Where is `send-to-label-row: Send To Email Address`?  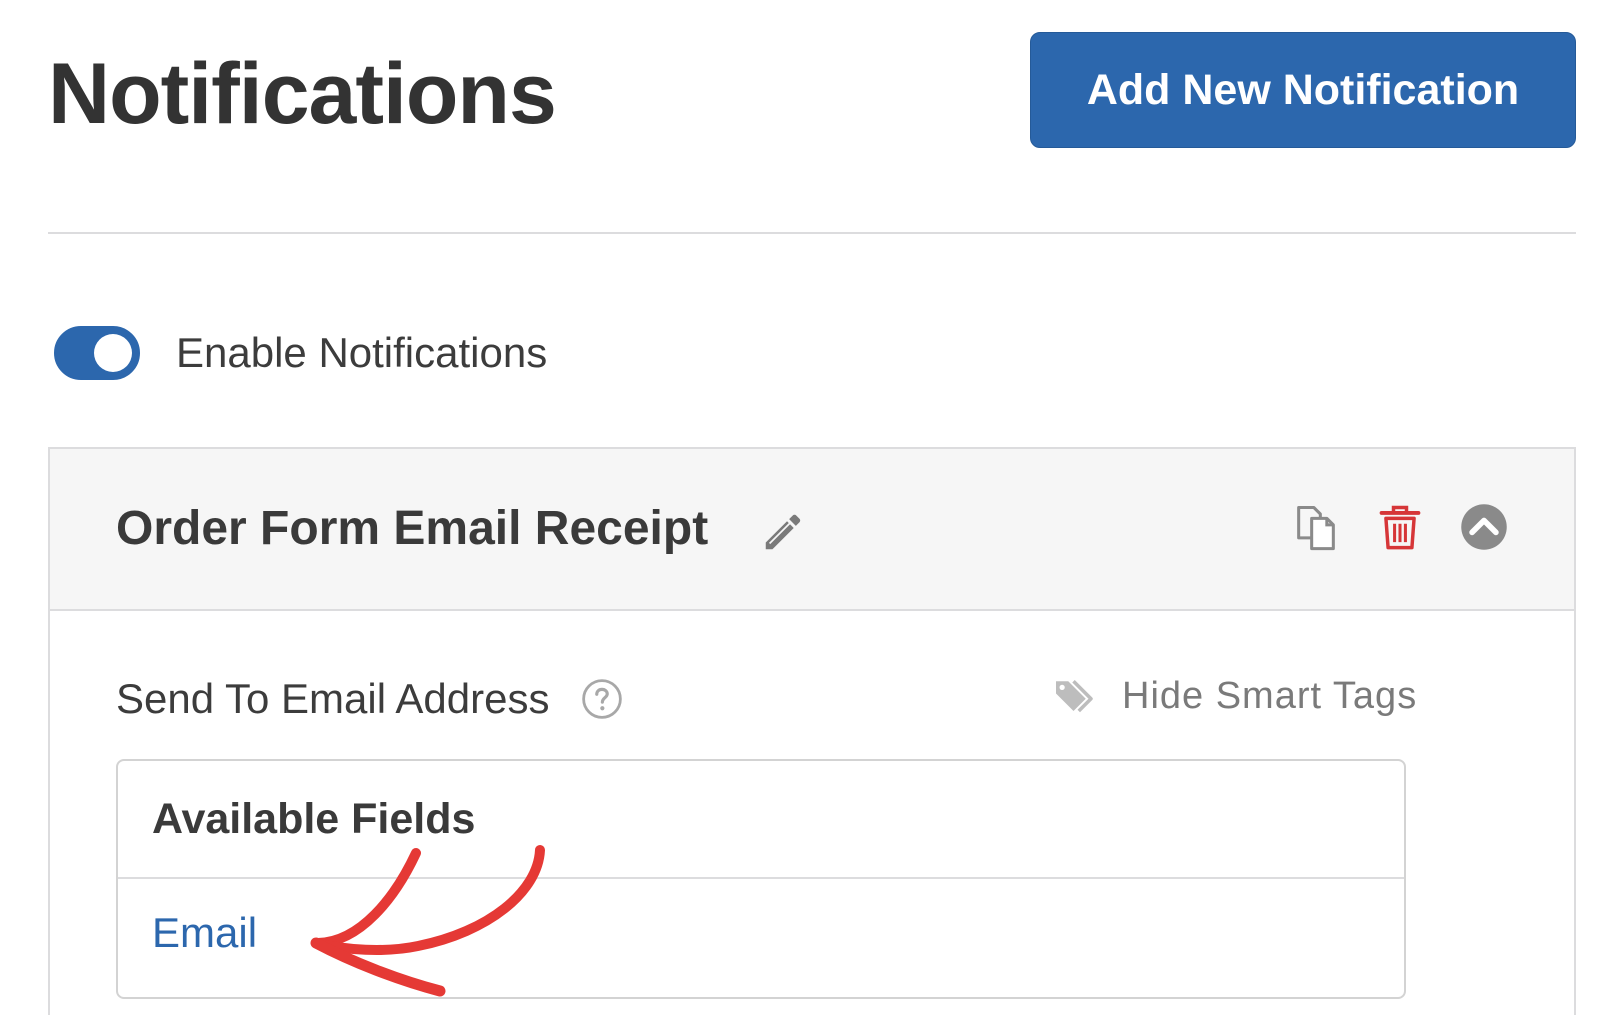
send-to-label-row: Send To Email Address is located at coordinates (369, 699).